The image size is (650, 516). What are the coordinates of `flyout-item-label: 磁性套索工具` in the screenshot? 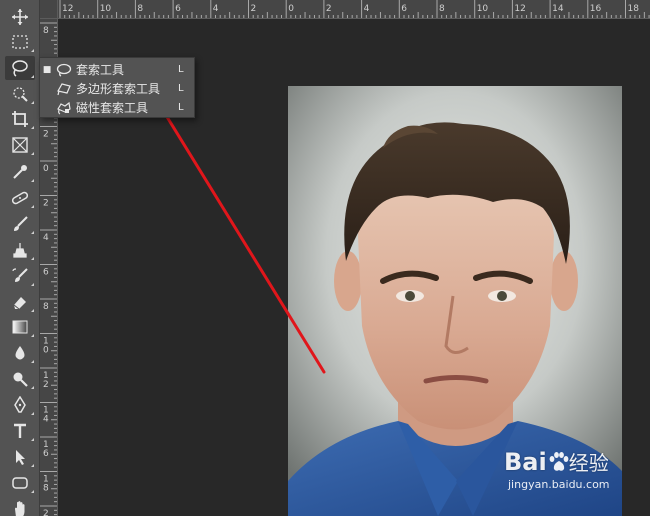 It's located at (112, 108).